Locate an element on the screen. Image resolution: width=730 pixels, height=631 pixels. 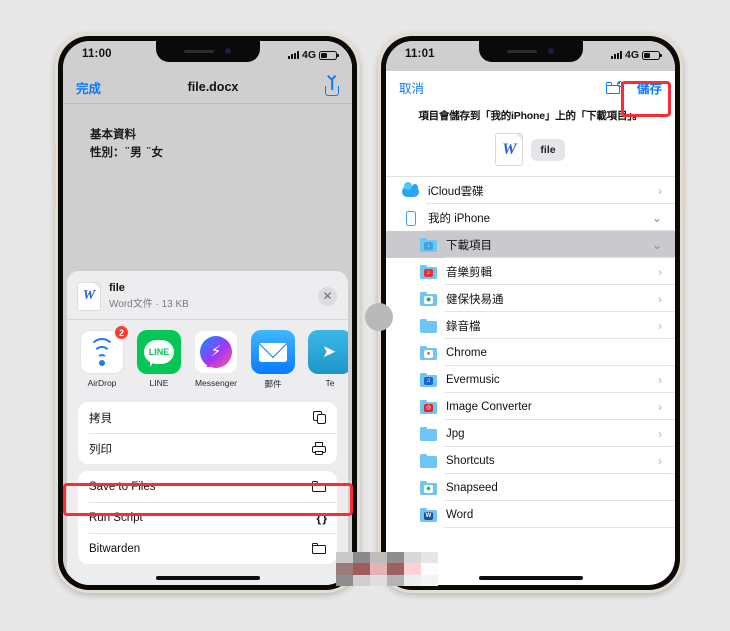
list-item-jpg: Jpg › is located at coordinates (530, 433).